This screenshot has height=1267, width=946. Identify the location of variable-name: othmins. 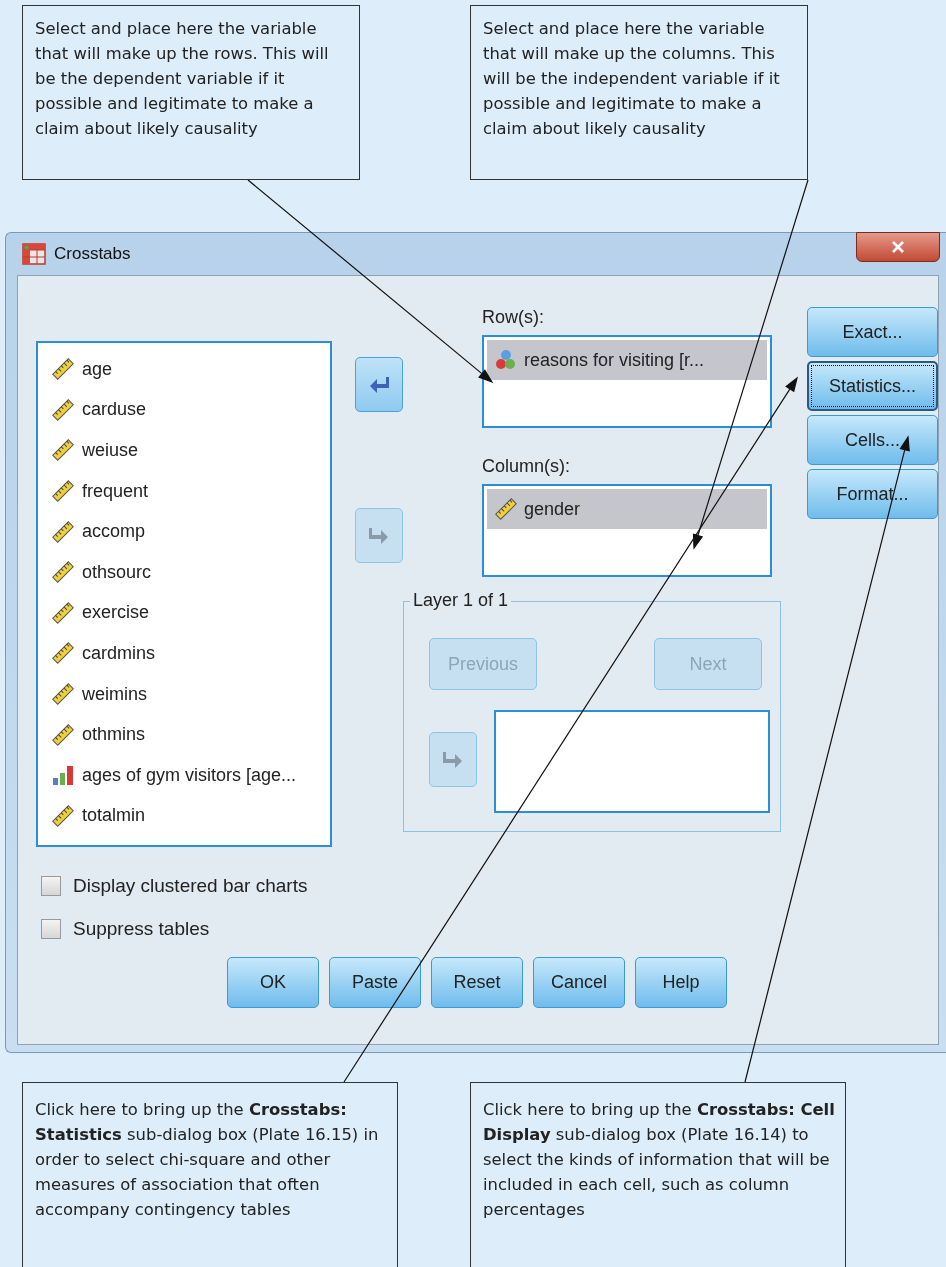
(114, 735).